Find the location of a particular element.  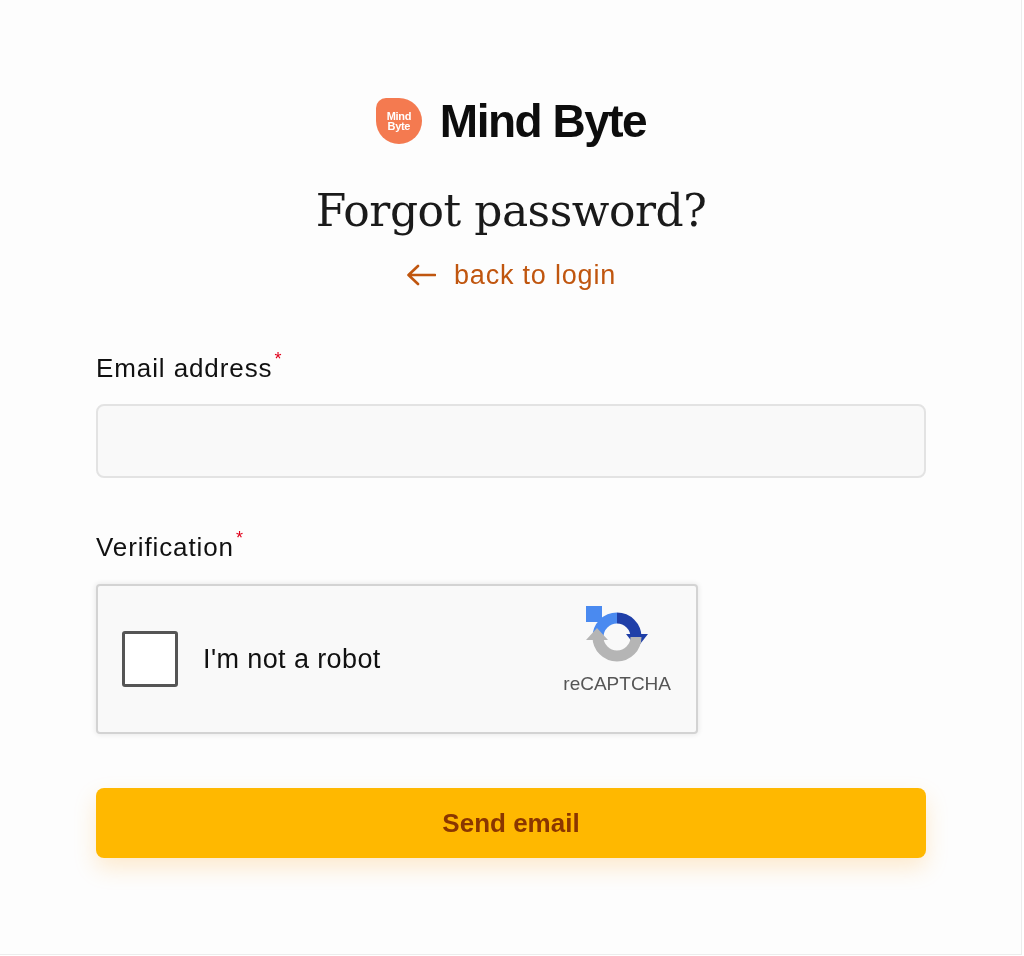

arrow-left-icon is located at coordinates (421, 275).